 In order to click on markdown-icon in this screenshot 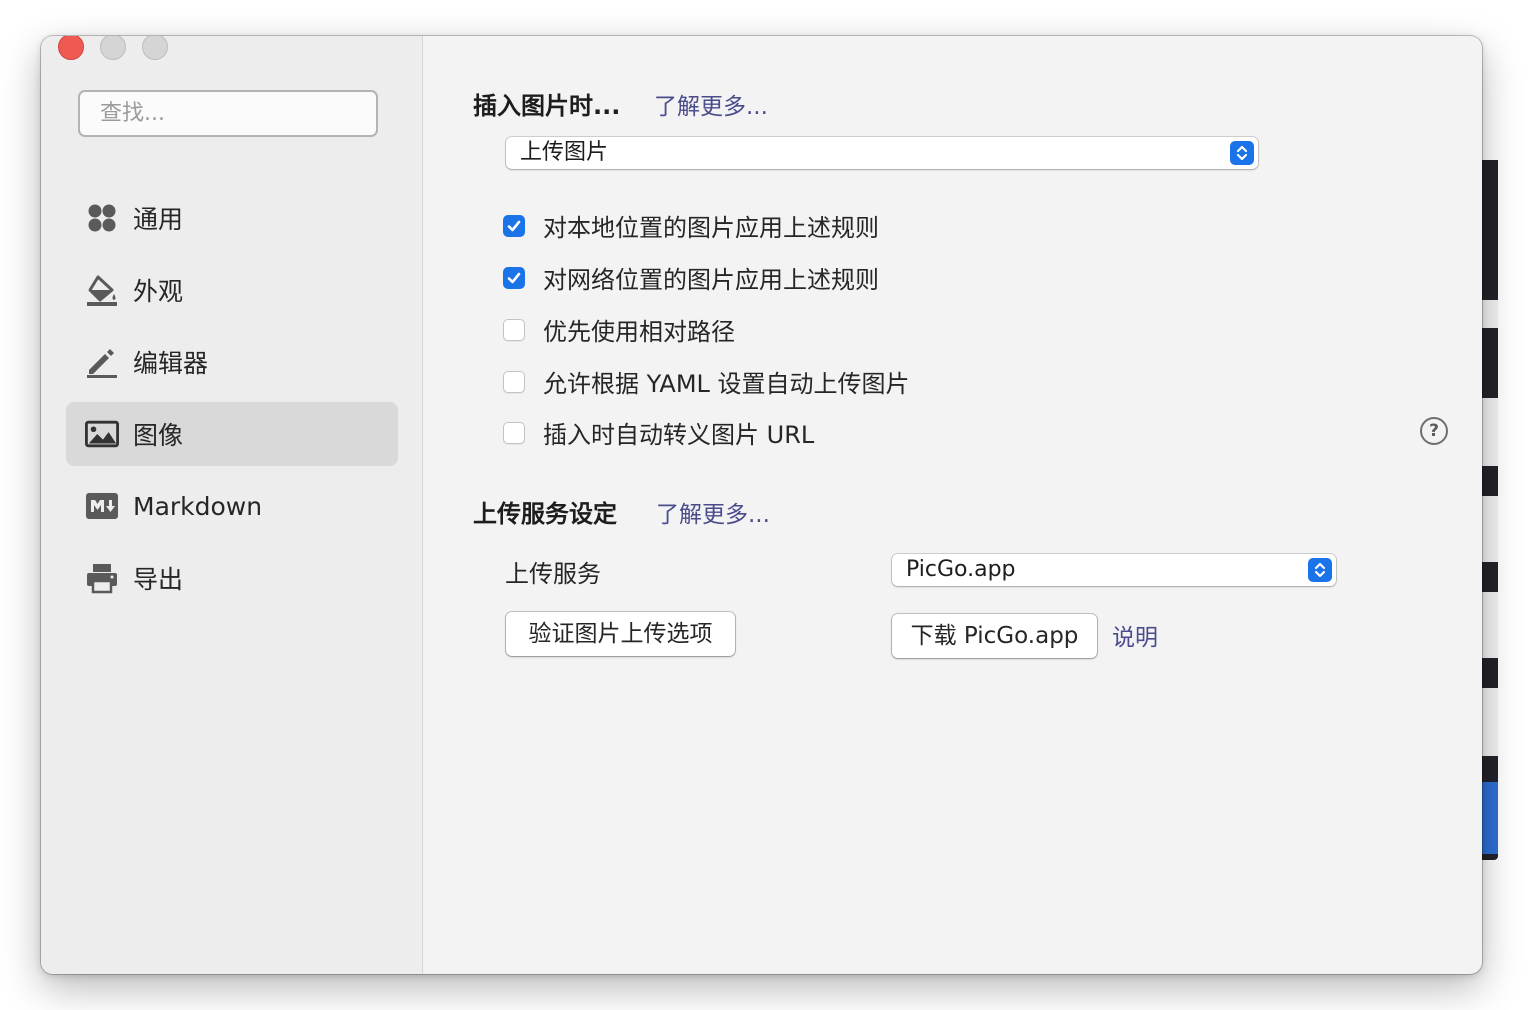, I will do `click(102, 506)`.